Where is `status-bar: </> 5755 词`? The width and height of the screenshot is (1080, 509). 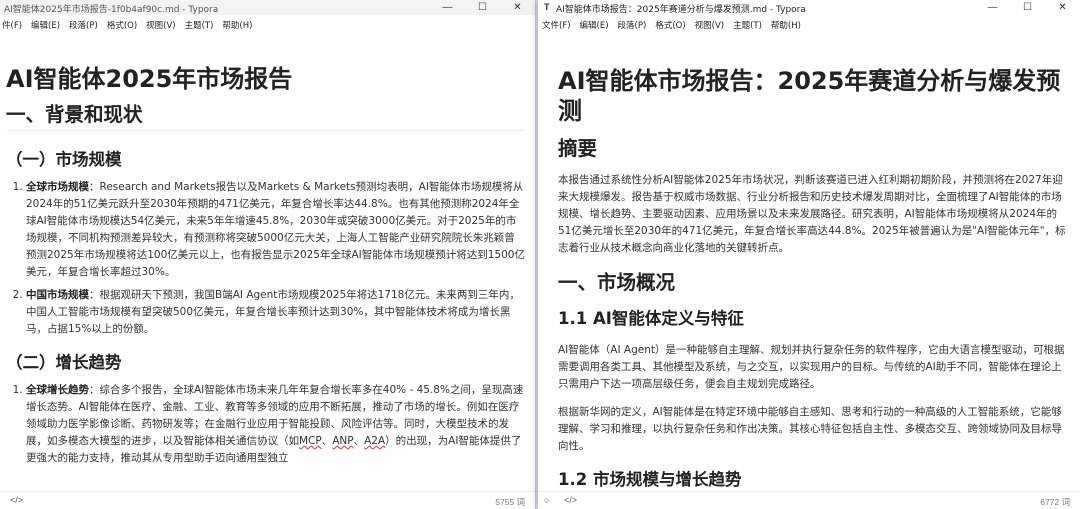 status-bar: </> 5755 词 is located at coordinates (267, 500).